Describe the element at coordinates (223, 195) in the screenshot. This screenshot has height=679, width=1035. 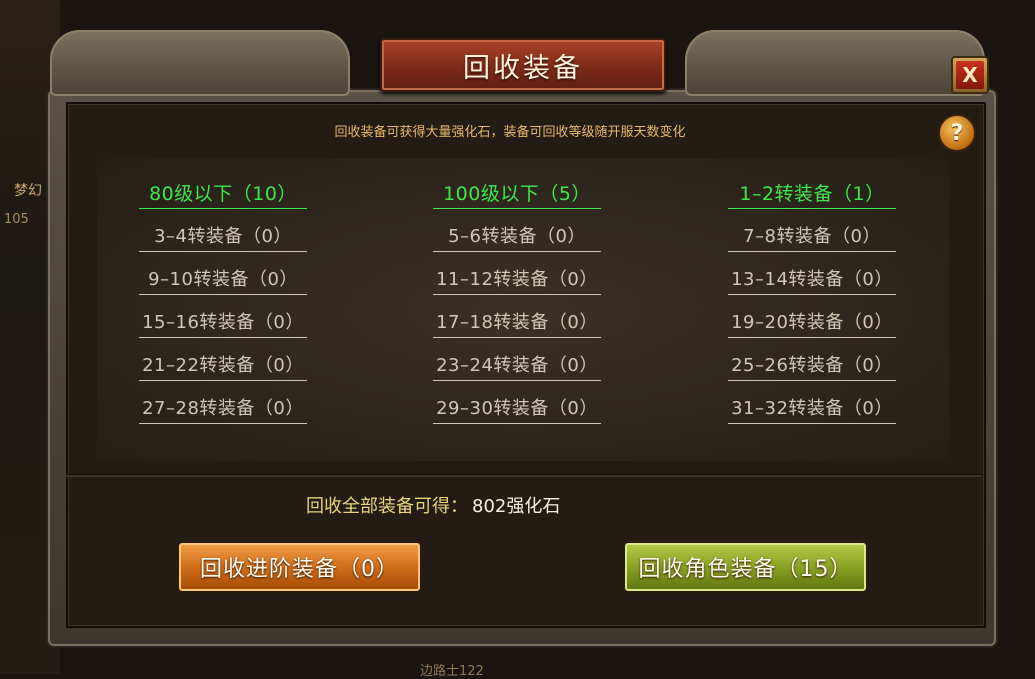
I see `category-link: 80级以下（10）` at that location.